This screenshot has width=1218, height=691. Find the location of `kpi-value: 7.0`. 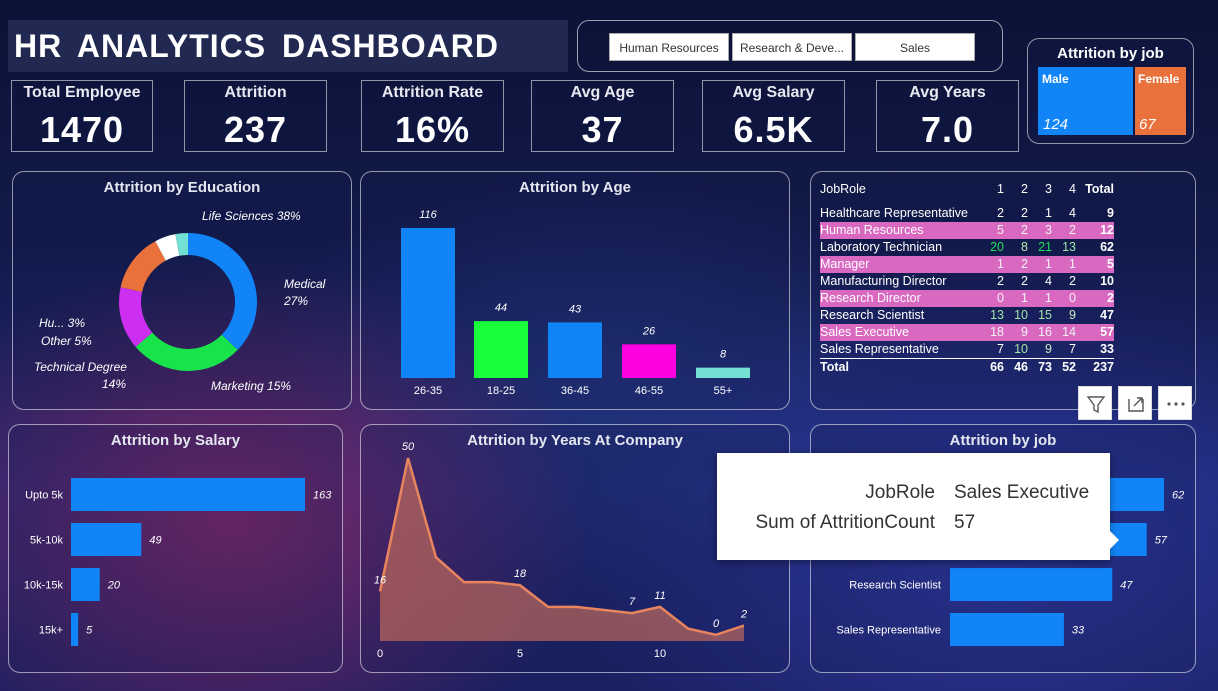

kpi-value: 7.0 is located at coordinates (947, 129).